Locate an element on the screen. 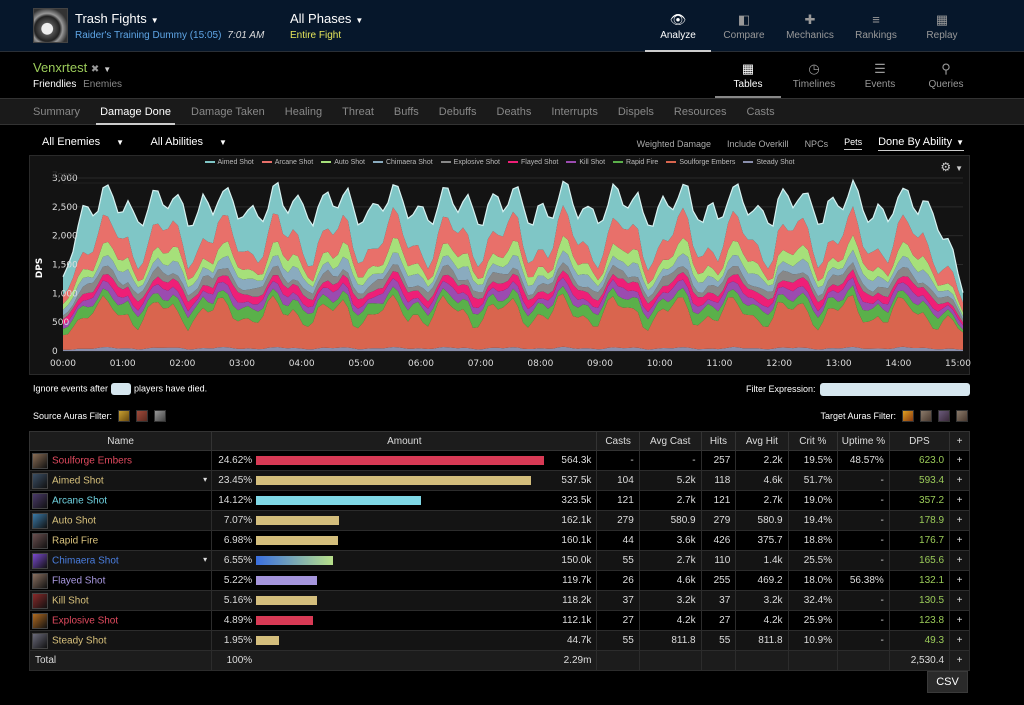  ability-name-cell: Soulforge Embers is located at coordinates (120, 460).